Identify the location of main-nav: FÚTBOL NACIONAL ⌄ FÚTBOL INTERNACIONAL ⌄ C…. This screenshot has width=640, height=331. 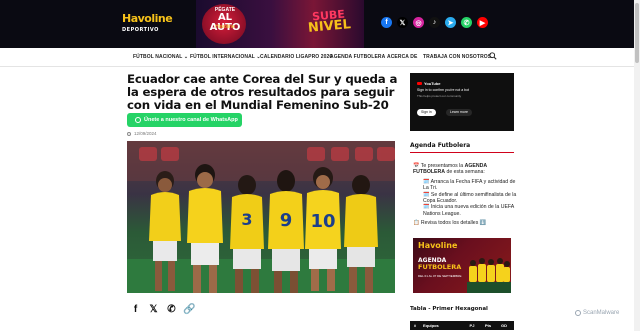
(320, 57).